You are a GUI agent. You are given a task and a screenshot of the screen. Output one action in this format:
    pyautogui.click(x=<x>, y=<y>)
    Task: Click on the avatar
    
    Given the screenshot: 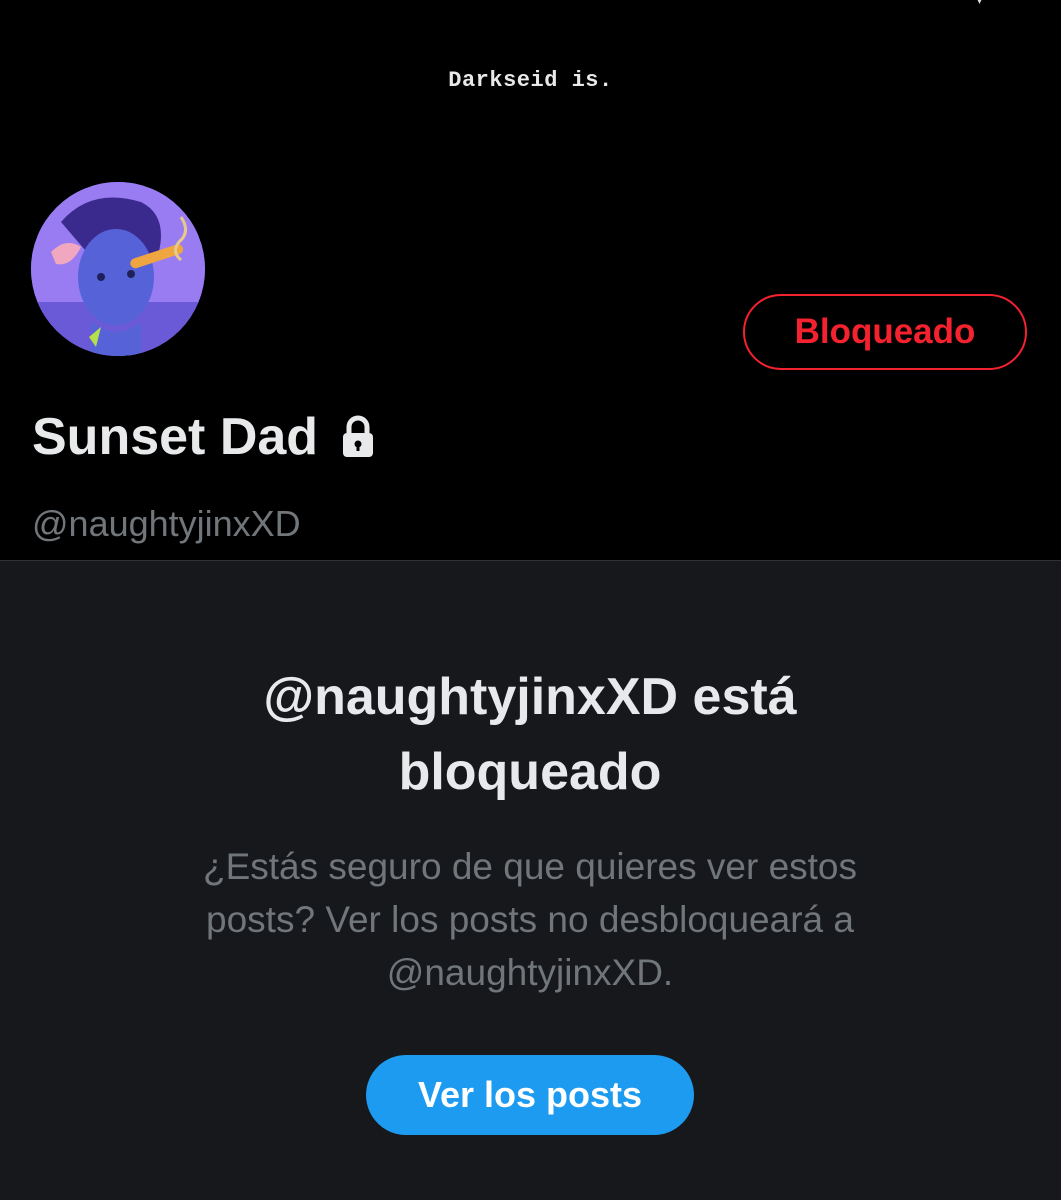 What is the action you would take?
    pyautogui.click(x=118, y=269)
    